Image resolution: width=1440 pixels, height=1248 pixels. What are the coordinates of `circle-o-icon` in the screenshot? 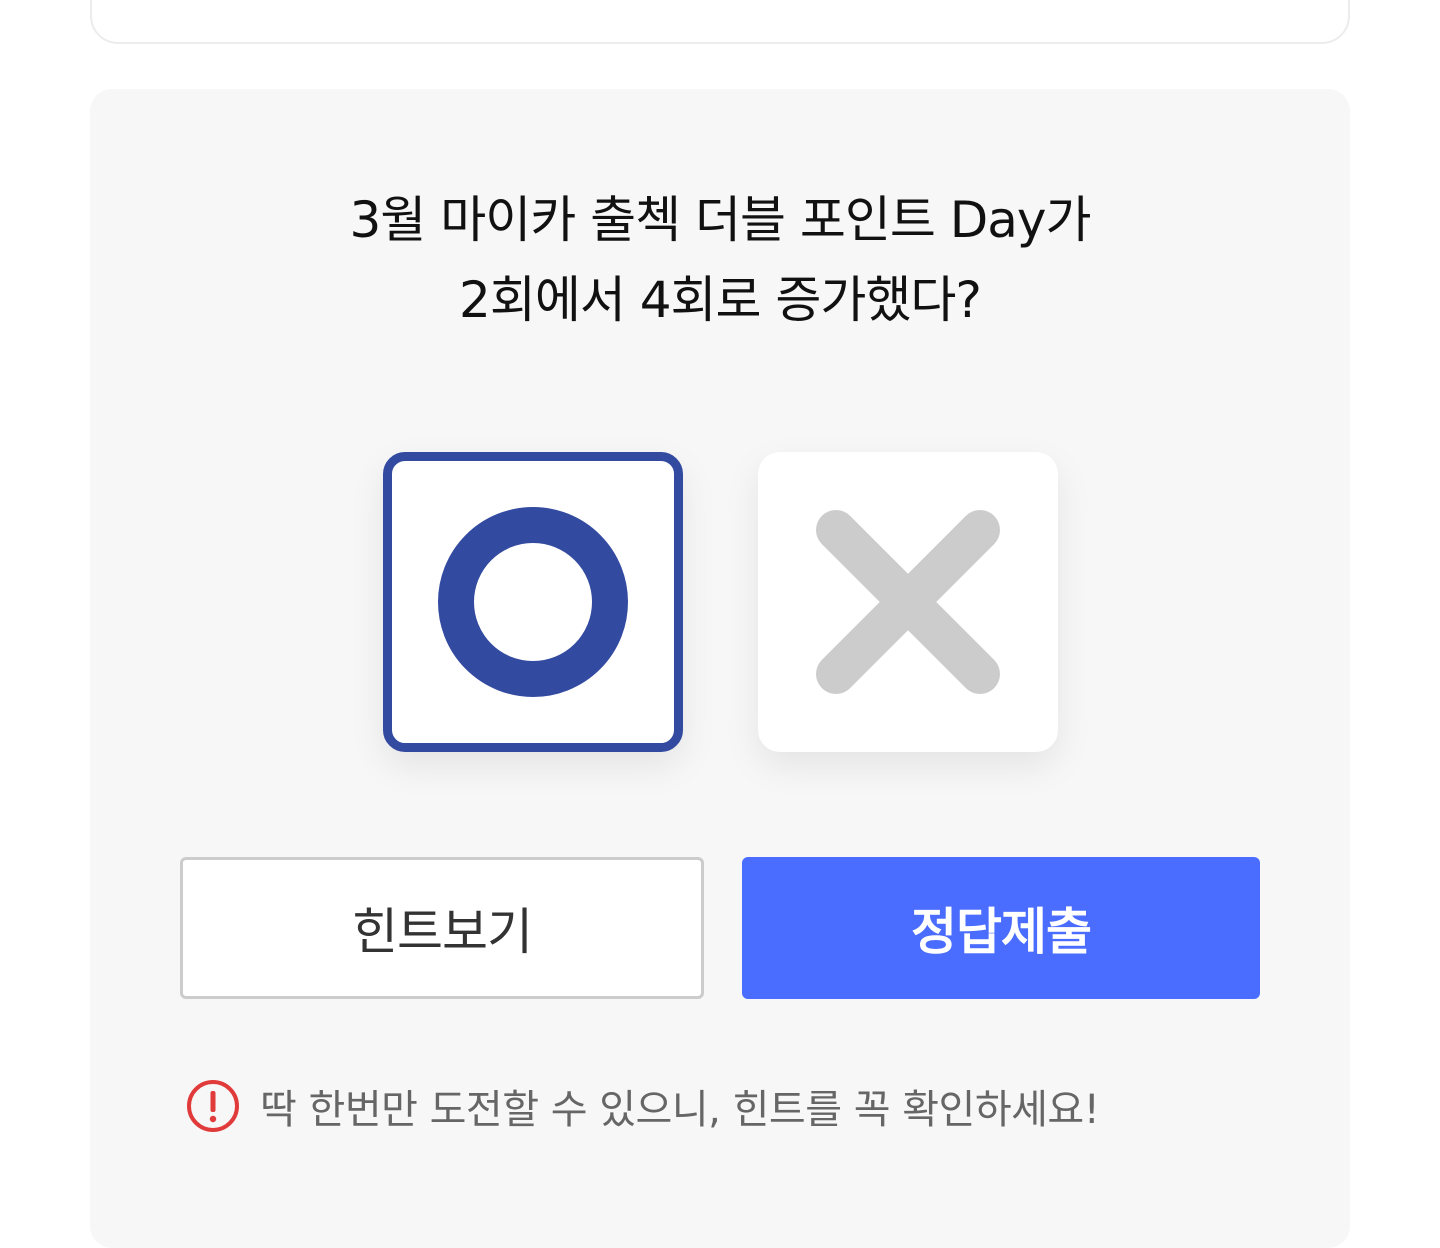 It's located at (533, 602).